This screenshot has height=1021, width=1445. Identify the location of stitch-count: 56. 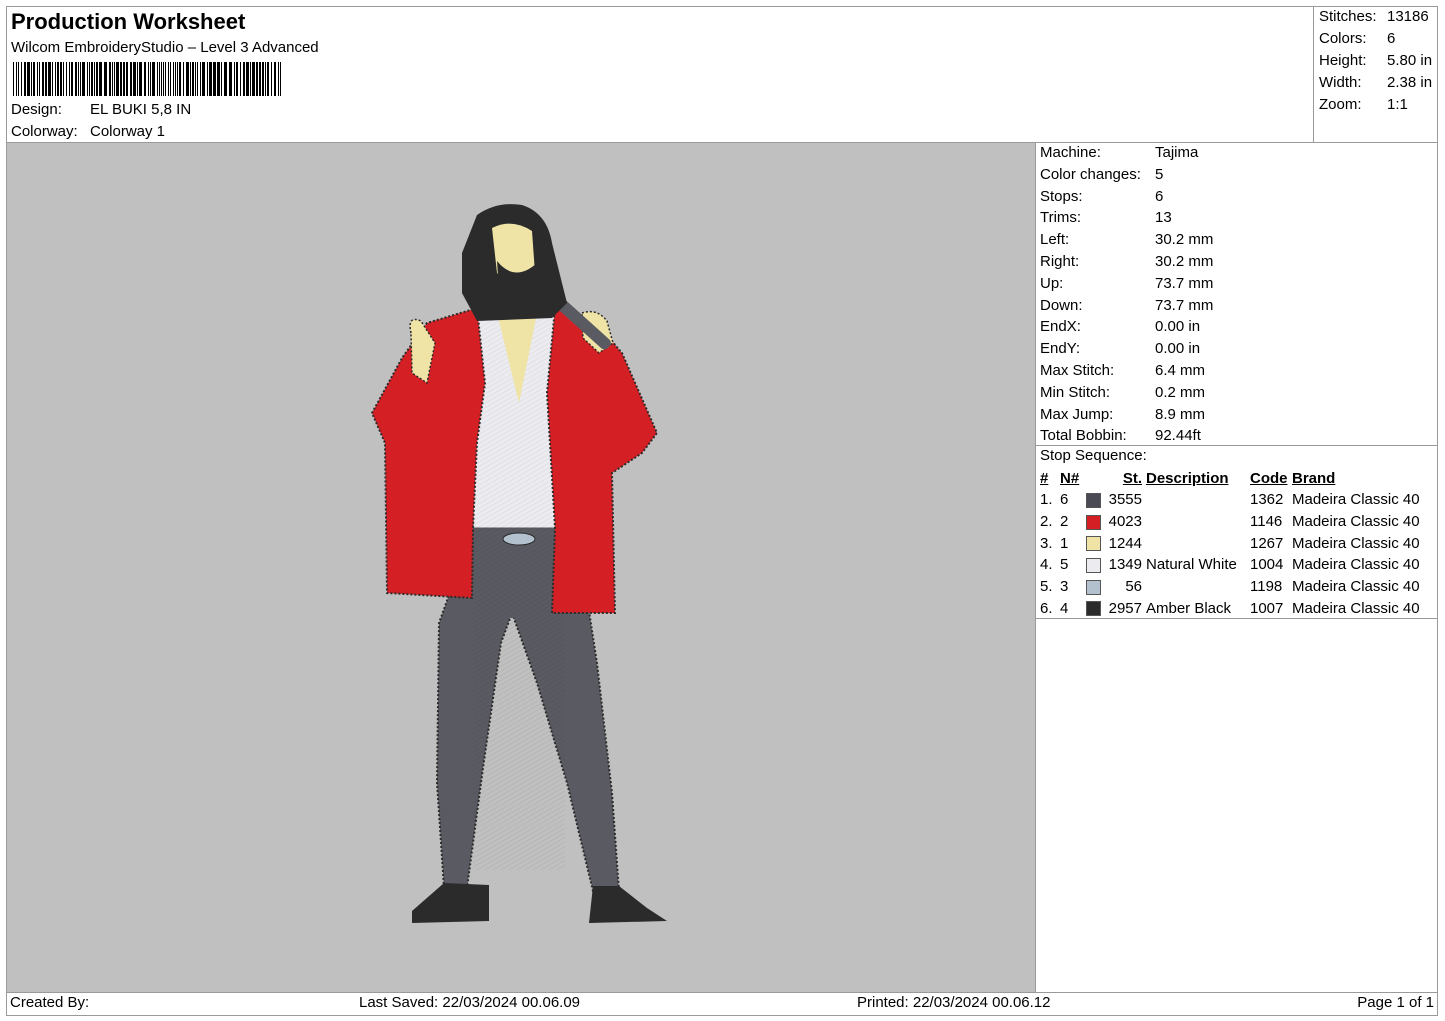
(1133, 587).